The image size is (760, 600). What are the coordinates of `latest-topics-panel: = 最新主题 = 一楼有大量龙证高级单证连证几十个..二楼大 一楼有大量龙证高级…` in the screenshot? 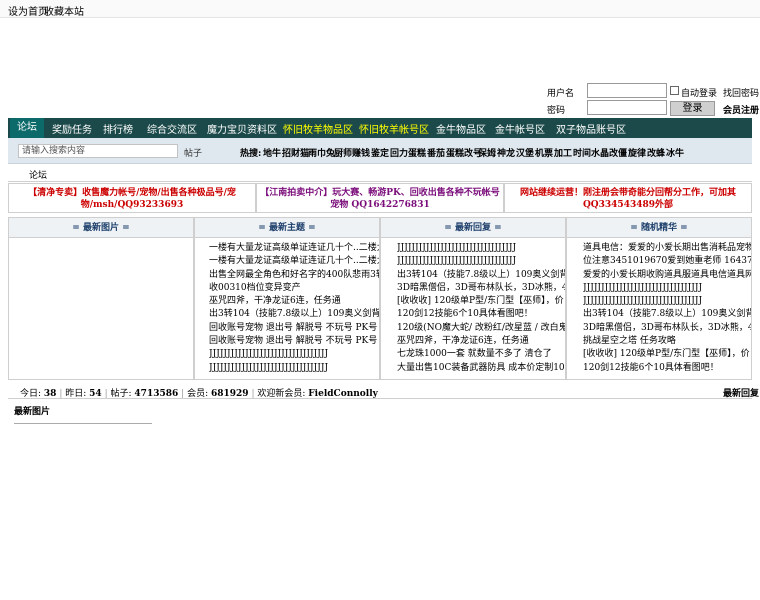 It's located at (287, 298).